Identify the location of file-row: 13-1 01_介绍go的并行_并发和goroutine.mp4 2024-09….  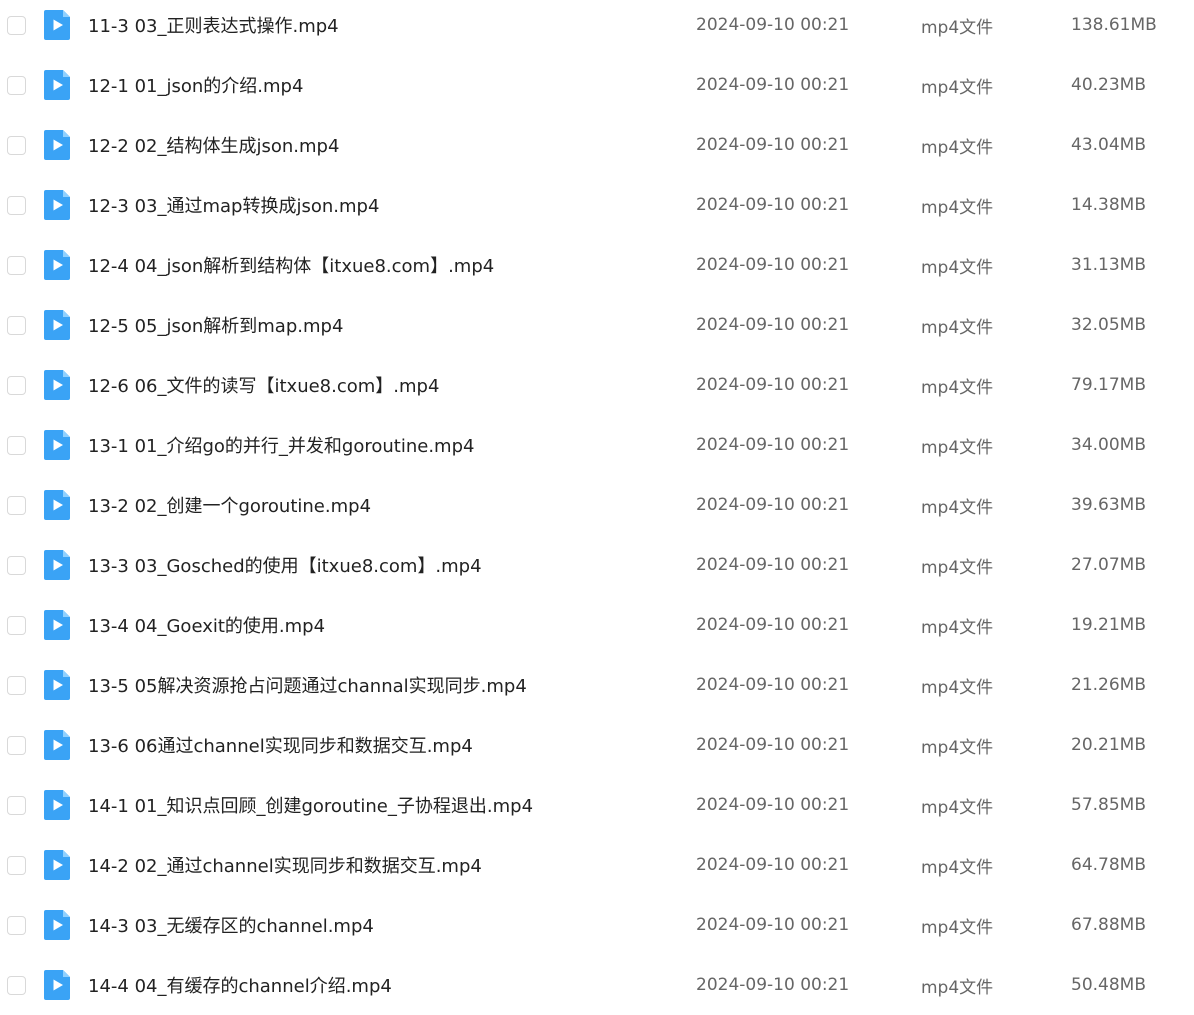
(597, 445).